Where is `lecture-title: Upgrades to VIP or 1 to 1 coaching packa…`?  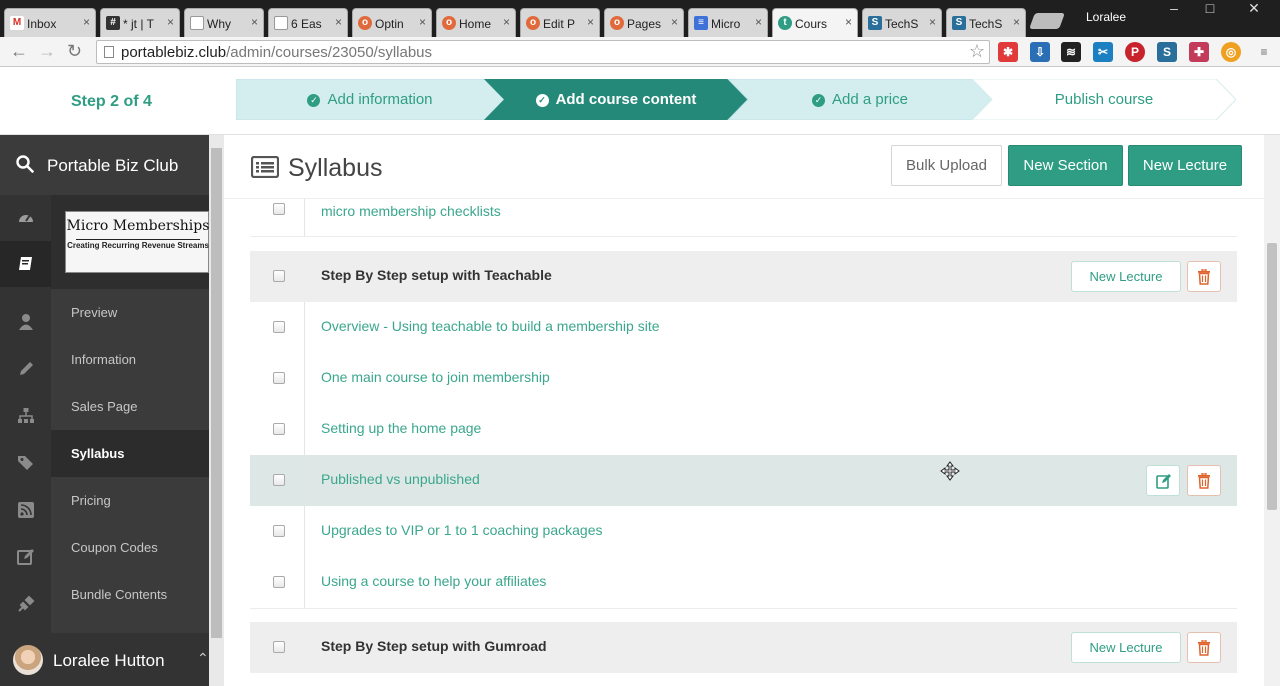 lecture-title: Upgrades to VIP or 1 to 1 coaching packa… is located at coordinates (461, 530).